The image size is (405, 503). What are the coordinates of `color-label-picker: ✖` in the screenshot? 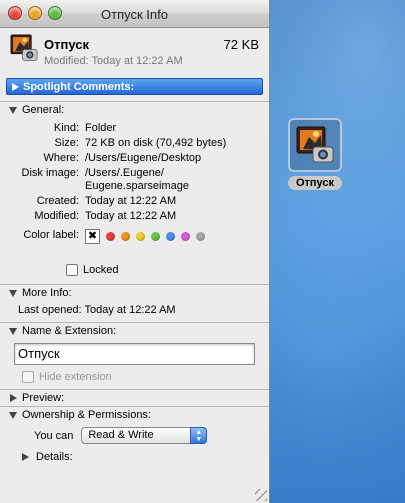 It's located at (177, 234).